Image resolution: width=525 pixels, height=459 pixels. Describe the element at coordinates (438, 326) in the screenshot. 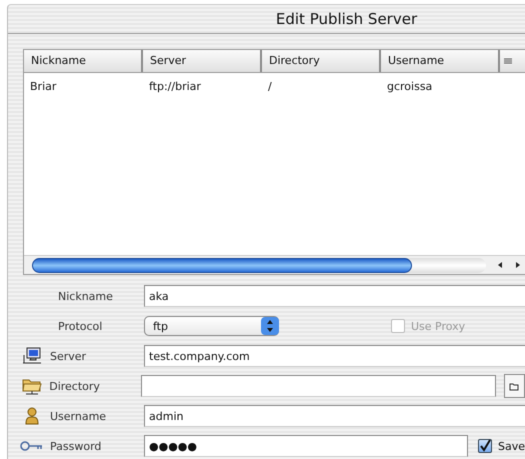

I see `checkbox-label: Use Proxy` at that location.